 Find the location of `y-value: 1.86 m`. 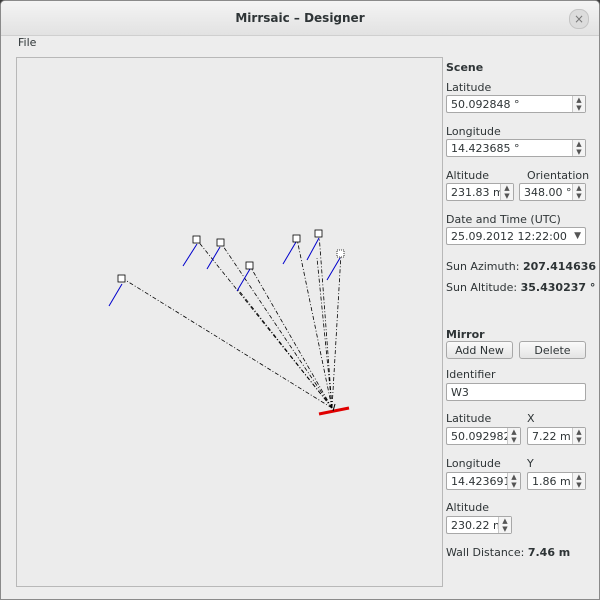

y-value: 1.86 m is located at coordinates (551, 481).